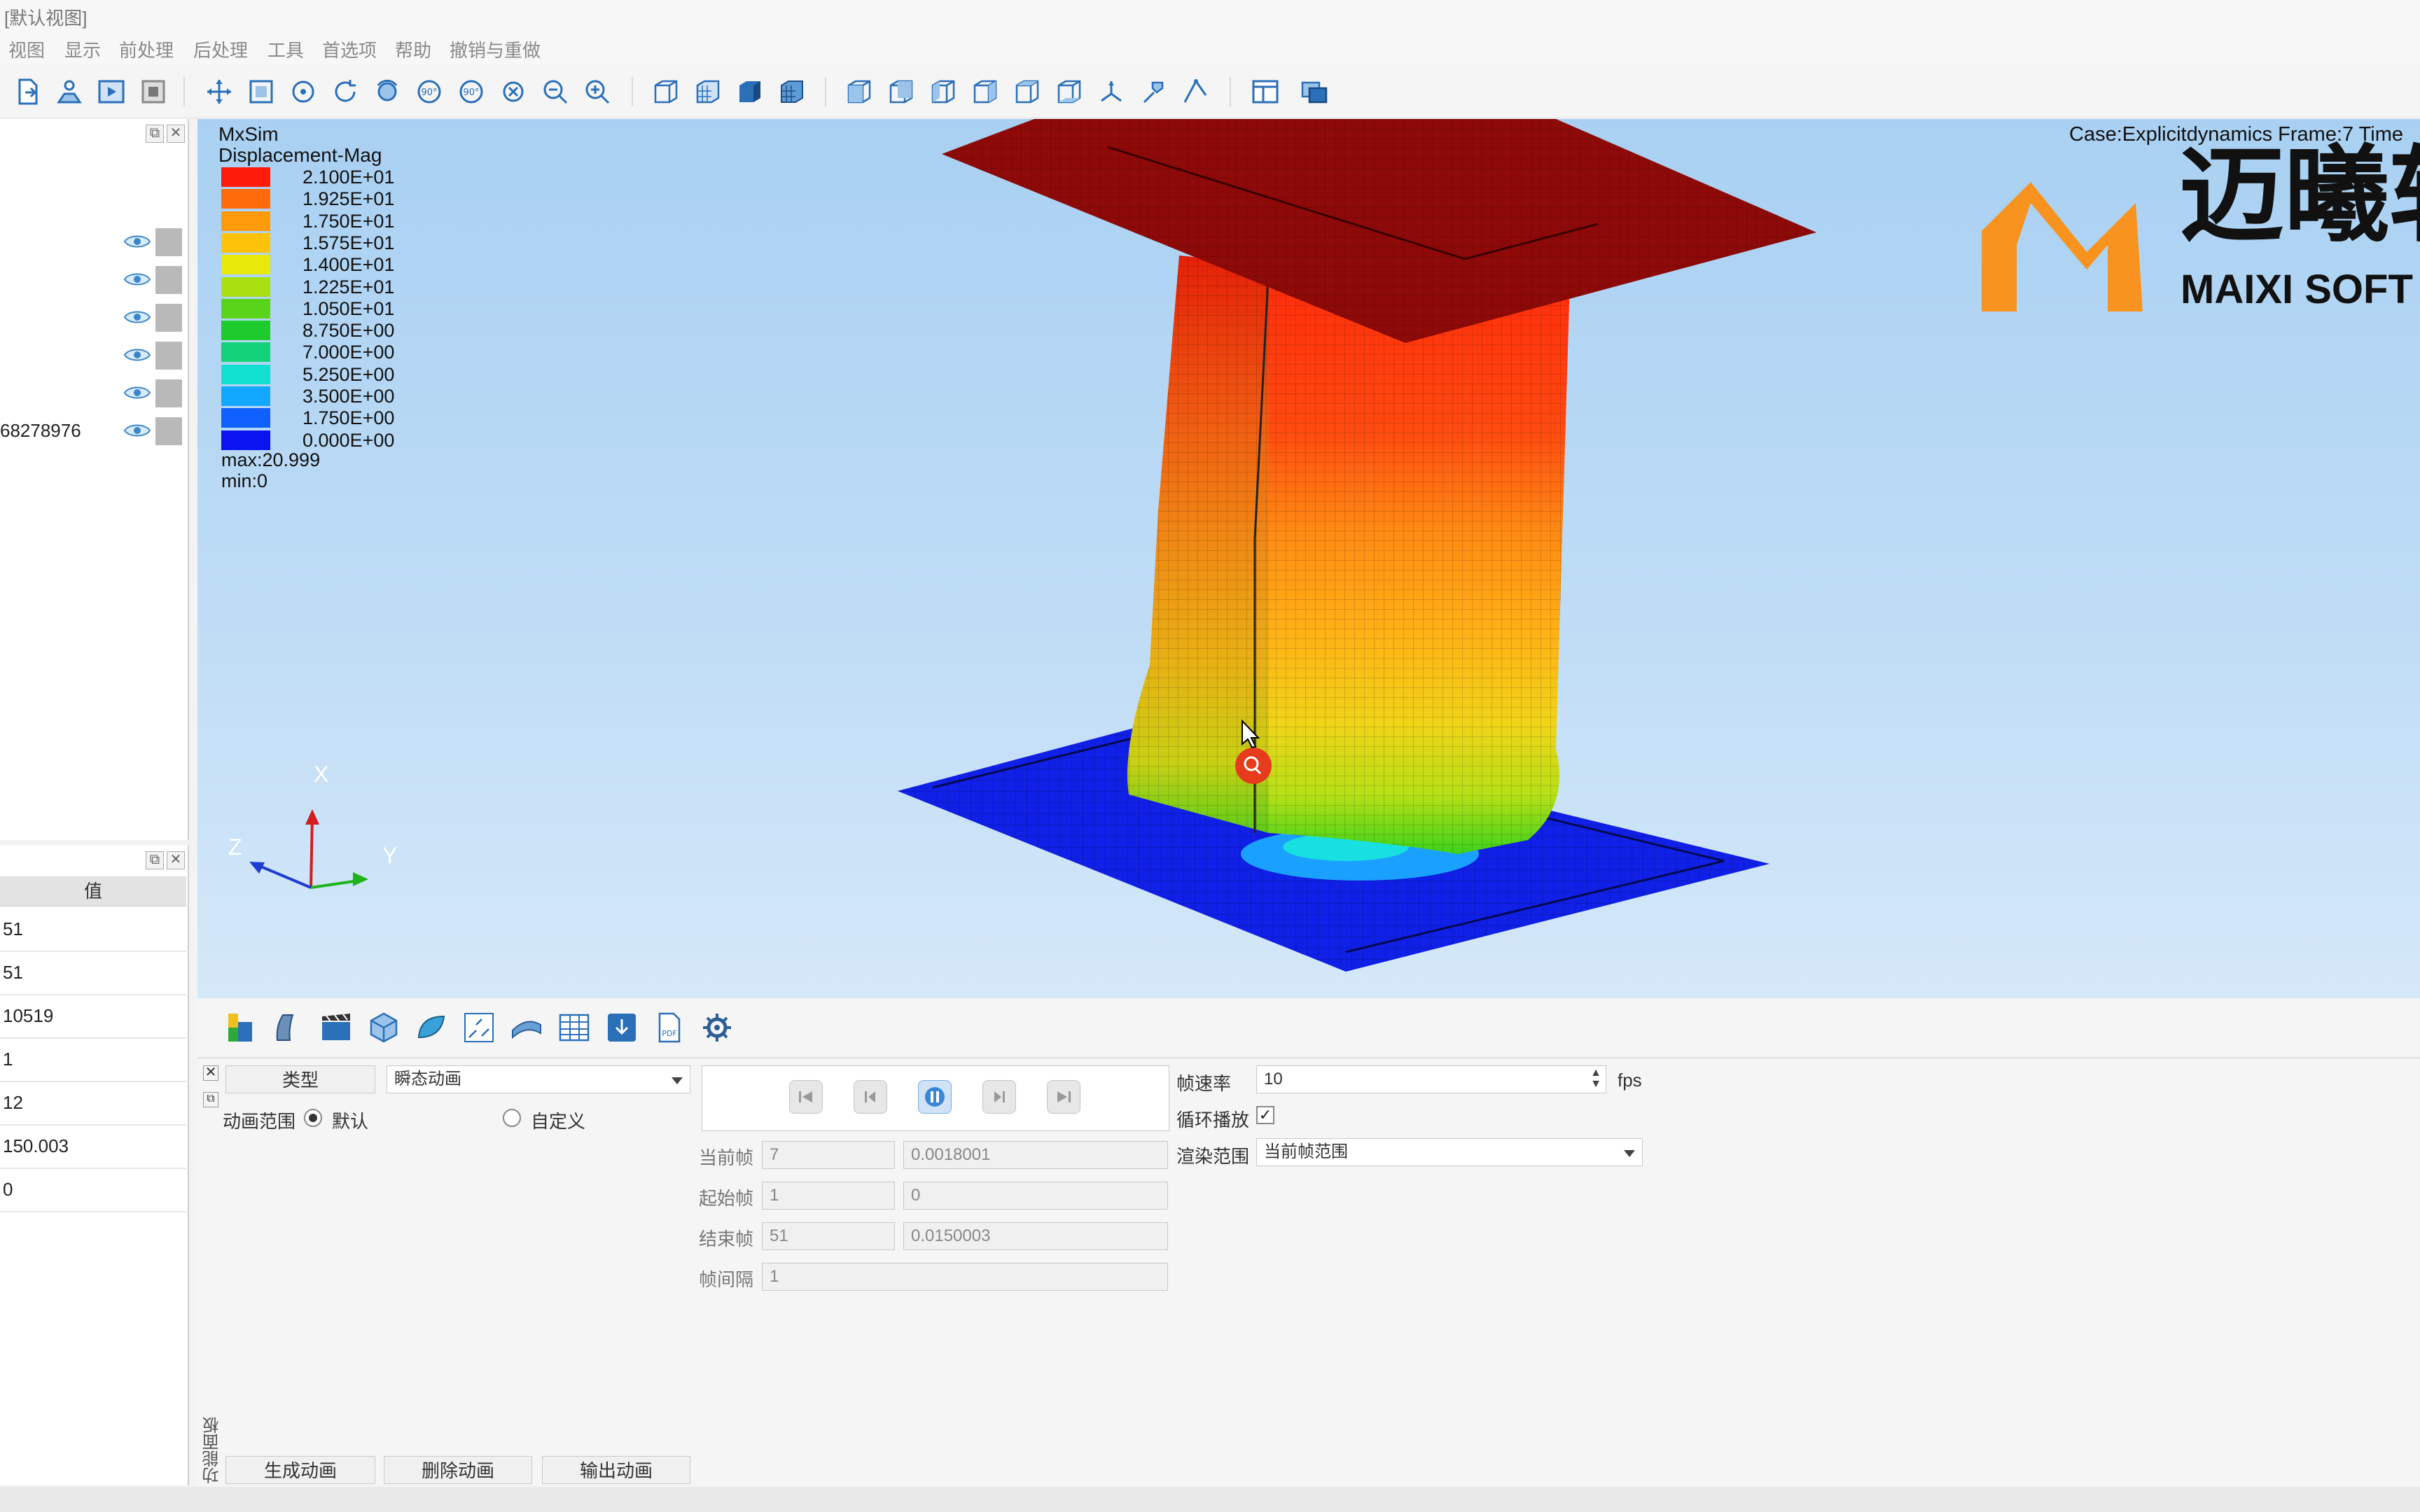 The height and width of the screenshot is (1512, 2420). I want to click on stop-icon, so click(153, 92).